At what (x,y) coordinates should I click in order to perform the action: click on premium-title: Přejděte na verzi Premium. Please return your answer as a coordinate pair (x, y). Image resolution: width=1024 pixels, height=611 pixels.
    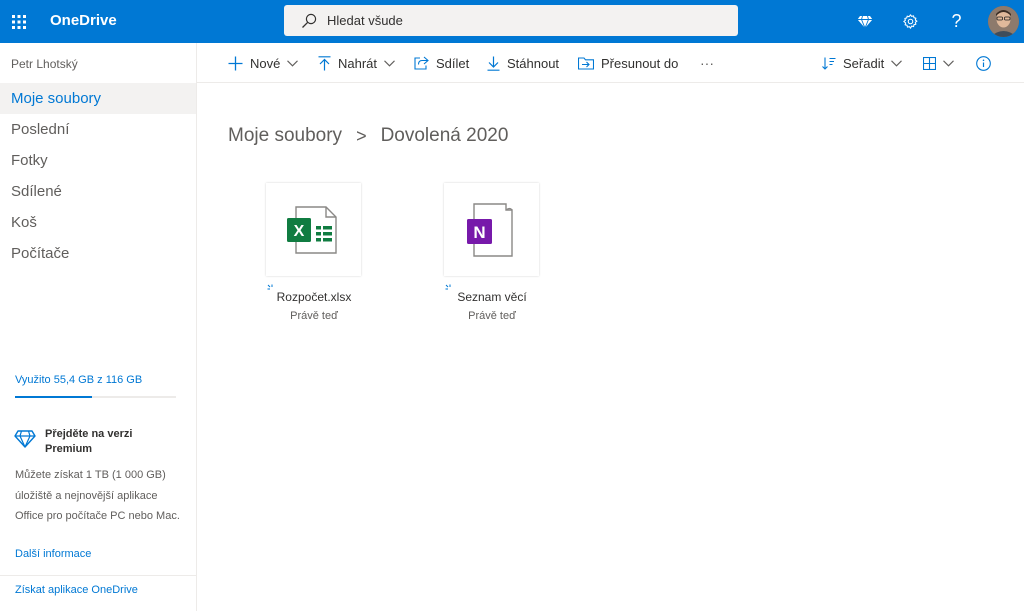
    Looking at the image, I should click on (89, 441).